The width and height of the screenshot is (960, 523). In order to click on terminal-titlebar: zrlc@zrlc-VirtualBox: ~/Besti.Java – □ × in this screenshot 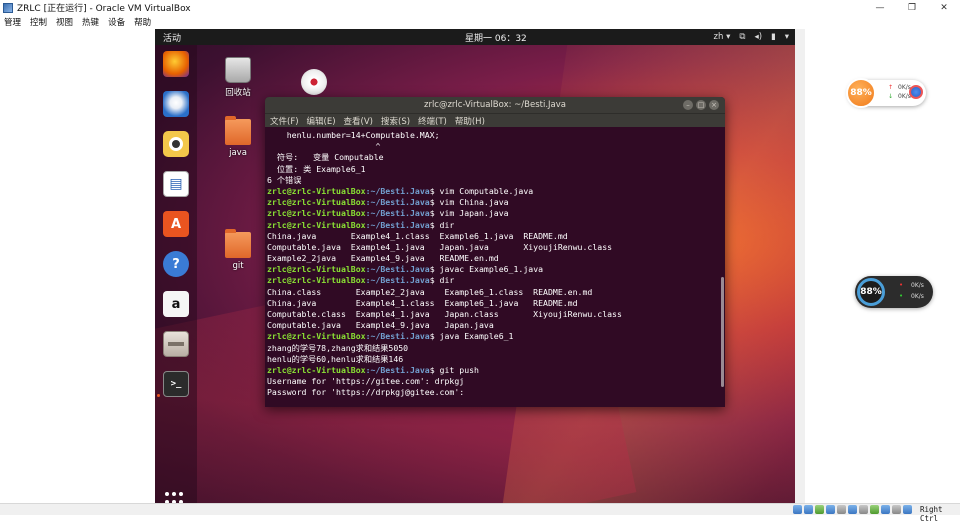, I will do `click(495, 105)`.